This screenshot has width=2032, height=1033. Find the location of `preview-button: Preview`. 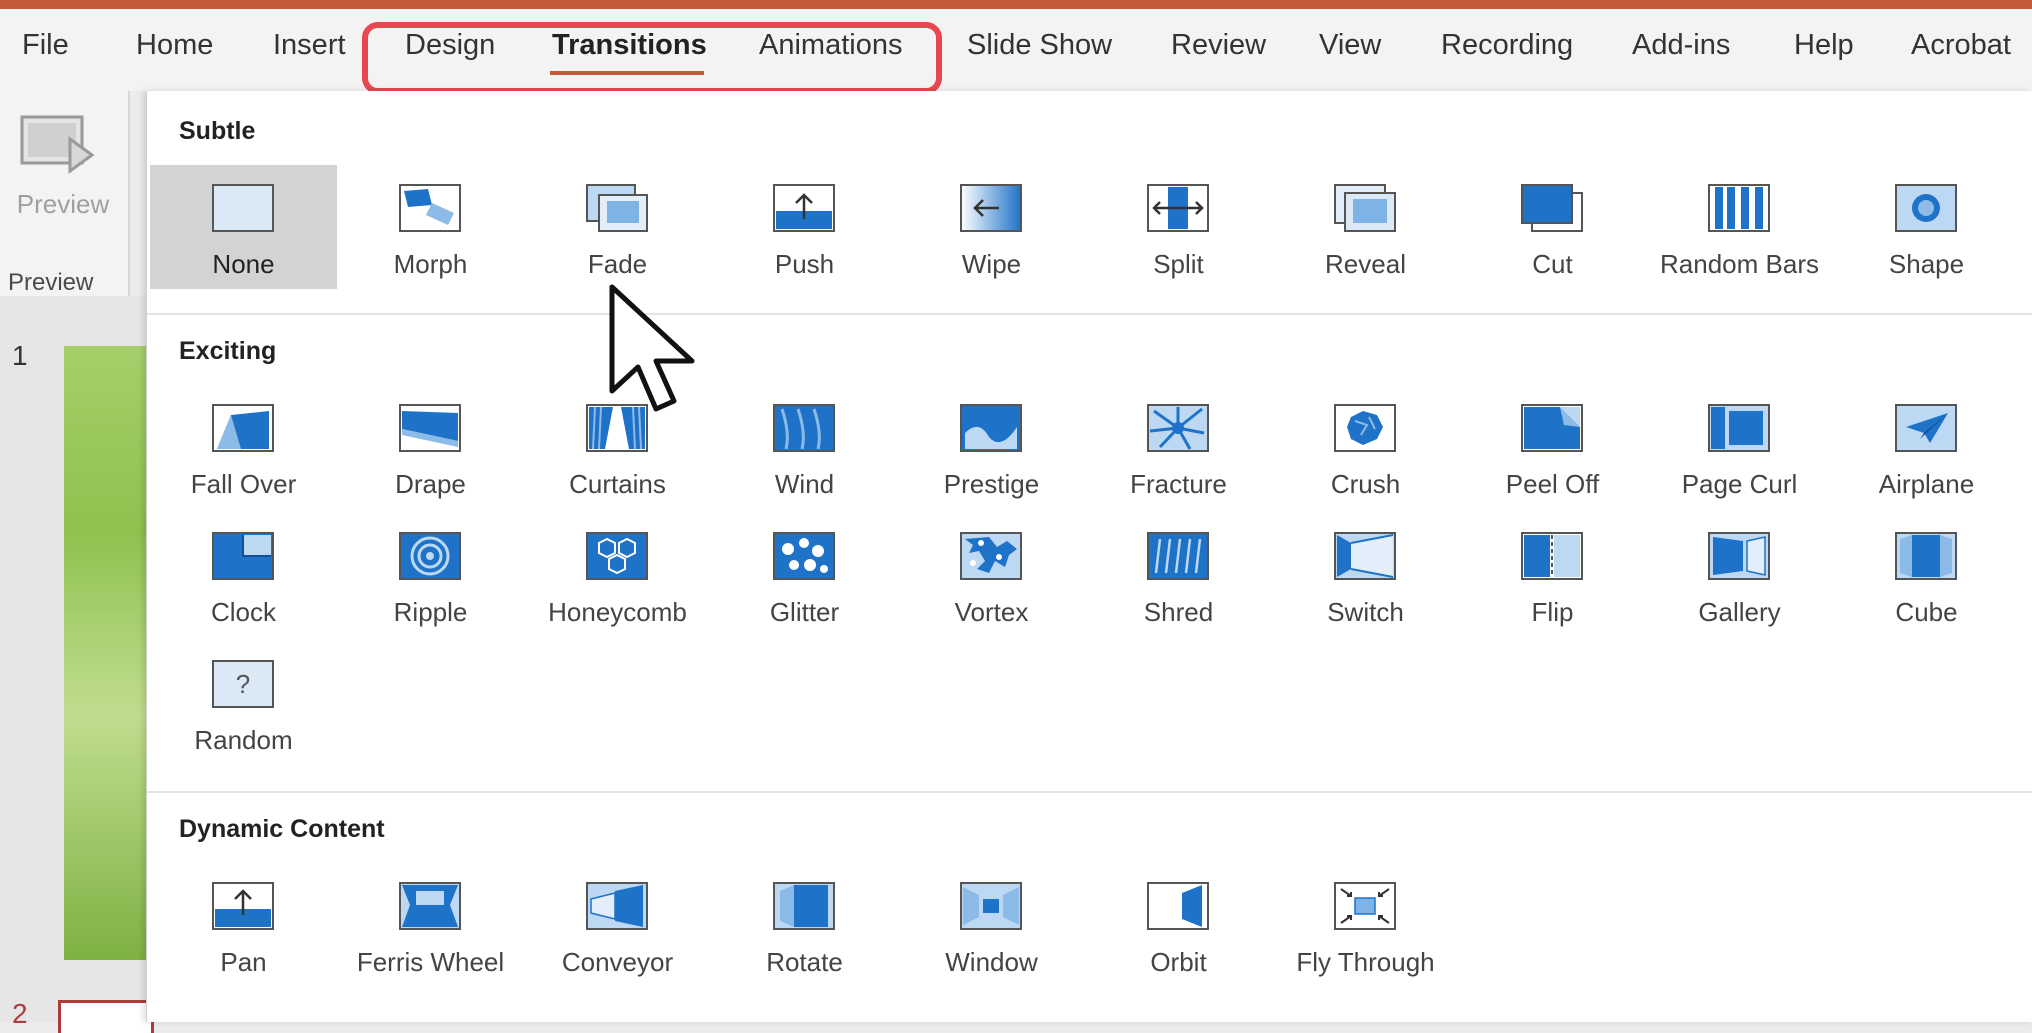

preview-button: Preview is located at coordinates (58, 162).